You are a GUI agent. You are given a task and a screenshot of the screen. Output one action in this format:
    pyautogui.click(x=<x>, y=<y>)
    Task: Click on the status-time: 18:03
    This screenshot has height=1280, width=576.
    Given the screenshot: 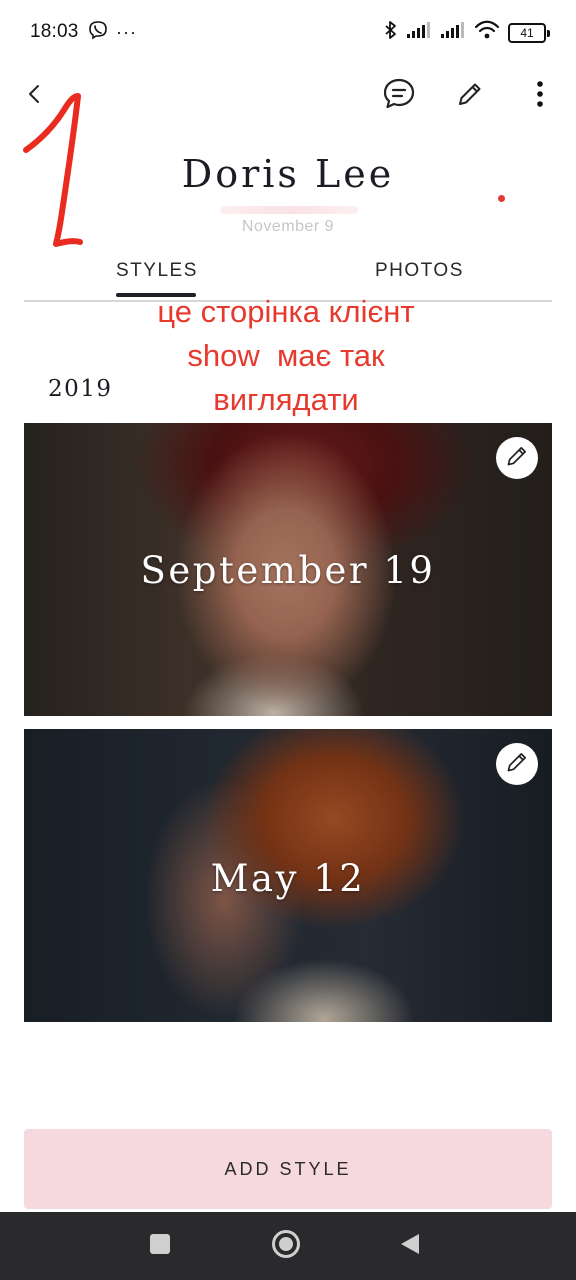 What is the action you would take?
    pyautogui.click(x=54, y=31)
    